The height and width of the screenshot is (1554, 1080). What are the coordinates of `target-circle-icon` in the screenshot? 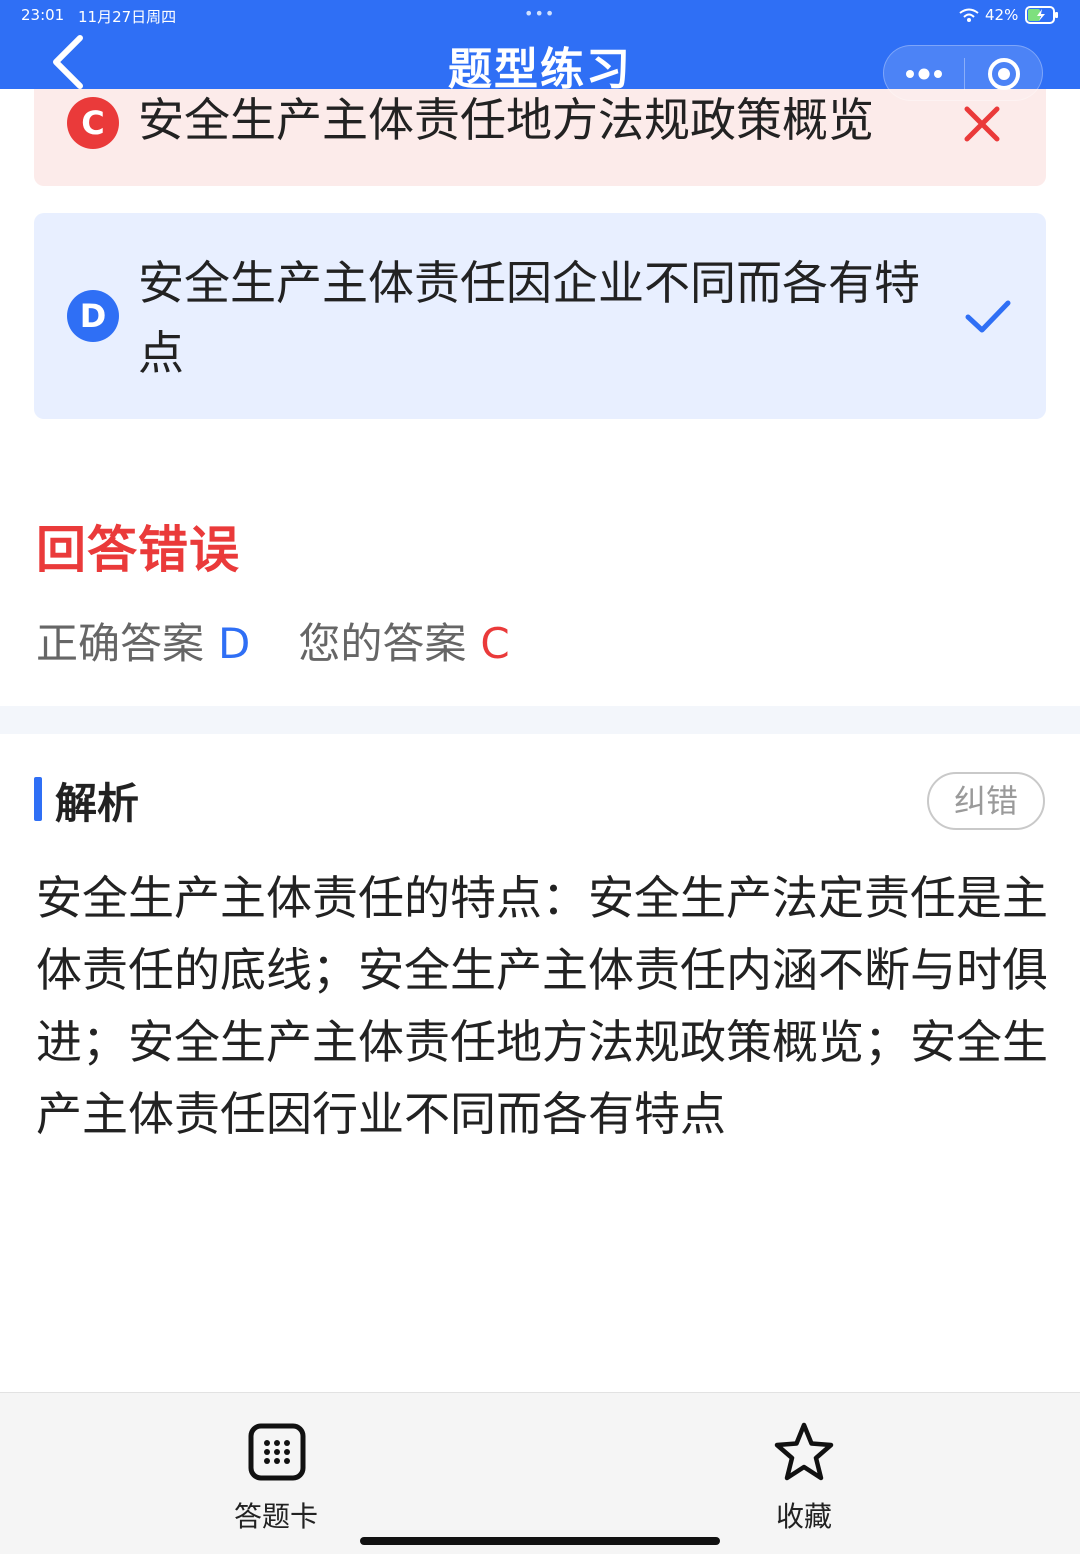 It's located at (1004, 74).